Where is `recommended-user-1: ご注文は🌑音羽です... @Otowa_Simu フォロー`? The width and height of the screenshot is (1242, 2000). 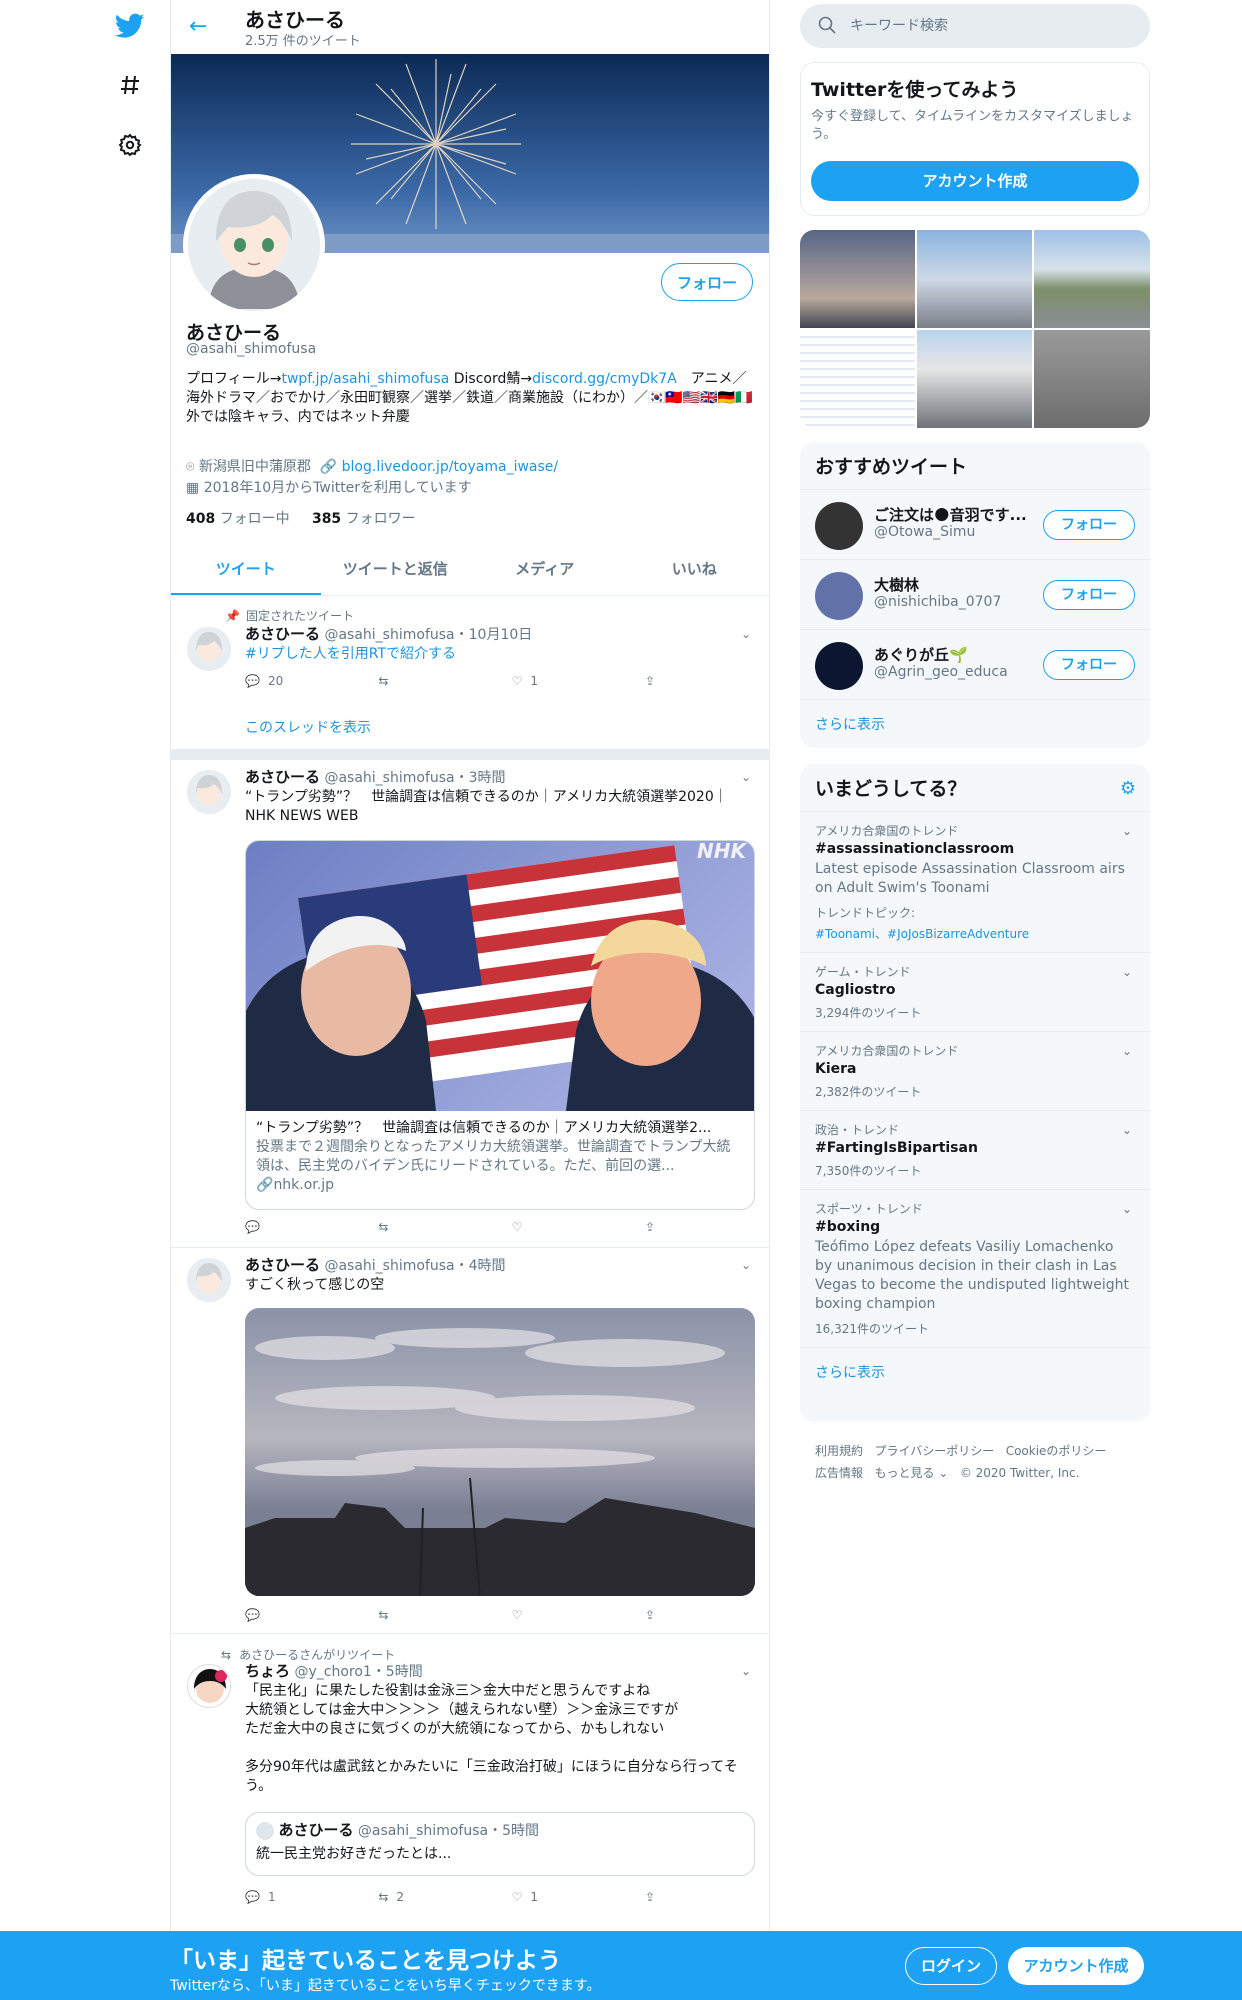 recommended-user-1: ご注文は🌑音羽です... @Otowa_Simu フォロー is located at coordinates (975, 524).